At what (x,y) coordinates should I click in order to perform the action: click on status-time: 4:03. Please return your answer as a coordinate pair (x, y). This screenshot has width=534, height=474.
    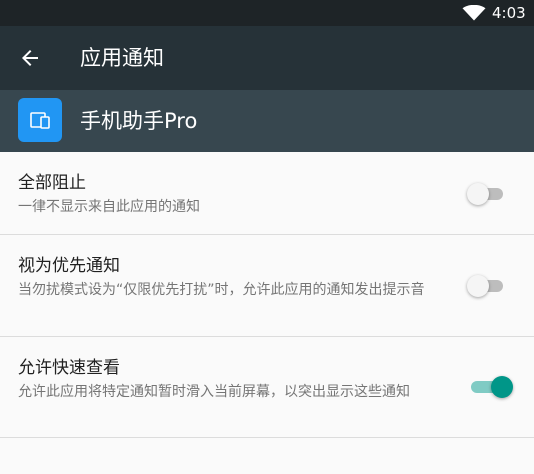
    Looking at the image, I should click on (509, 13).